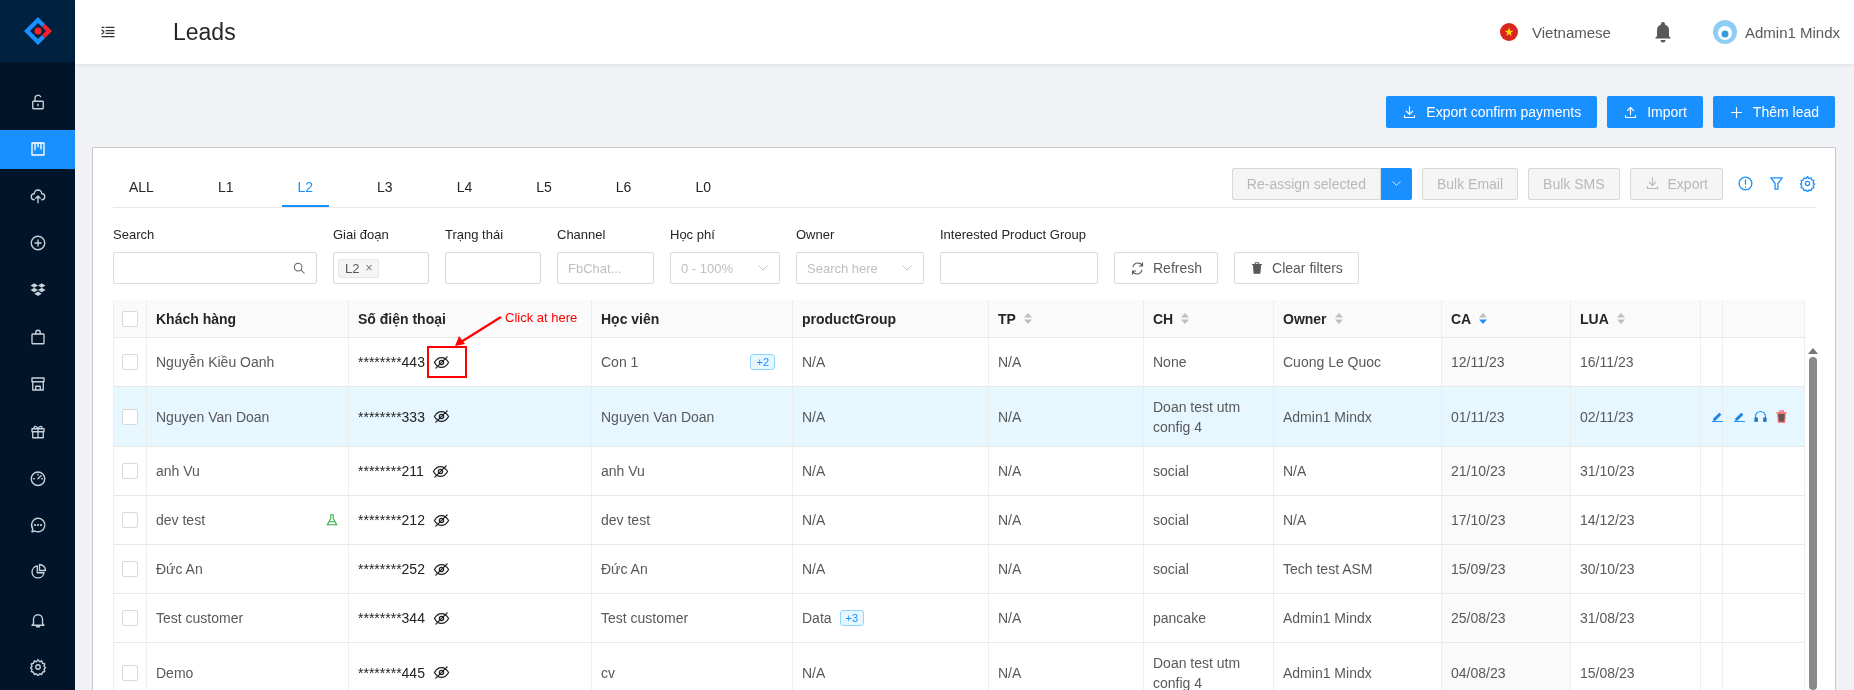 The image size is (1854, 690). I want to click on trash-icon, so click(1257, 268).